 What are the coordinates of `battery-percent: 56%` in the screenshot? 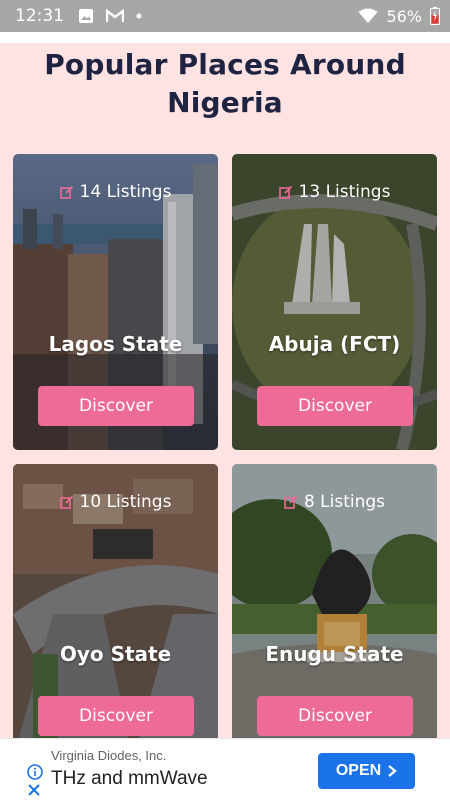 It's located at (404, 16).